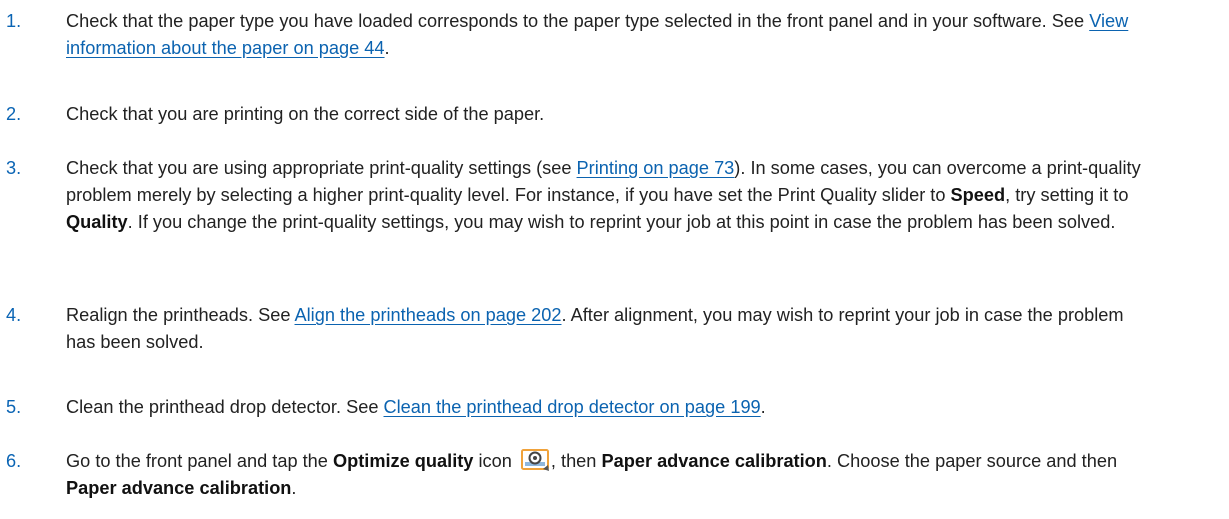  I want to click on align-printheads-link: Align the printheads on page 202, so click(428, 315).